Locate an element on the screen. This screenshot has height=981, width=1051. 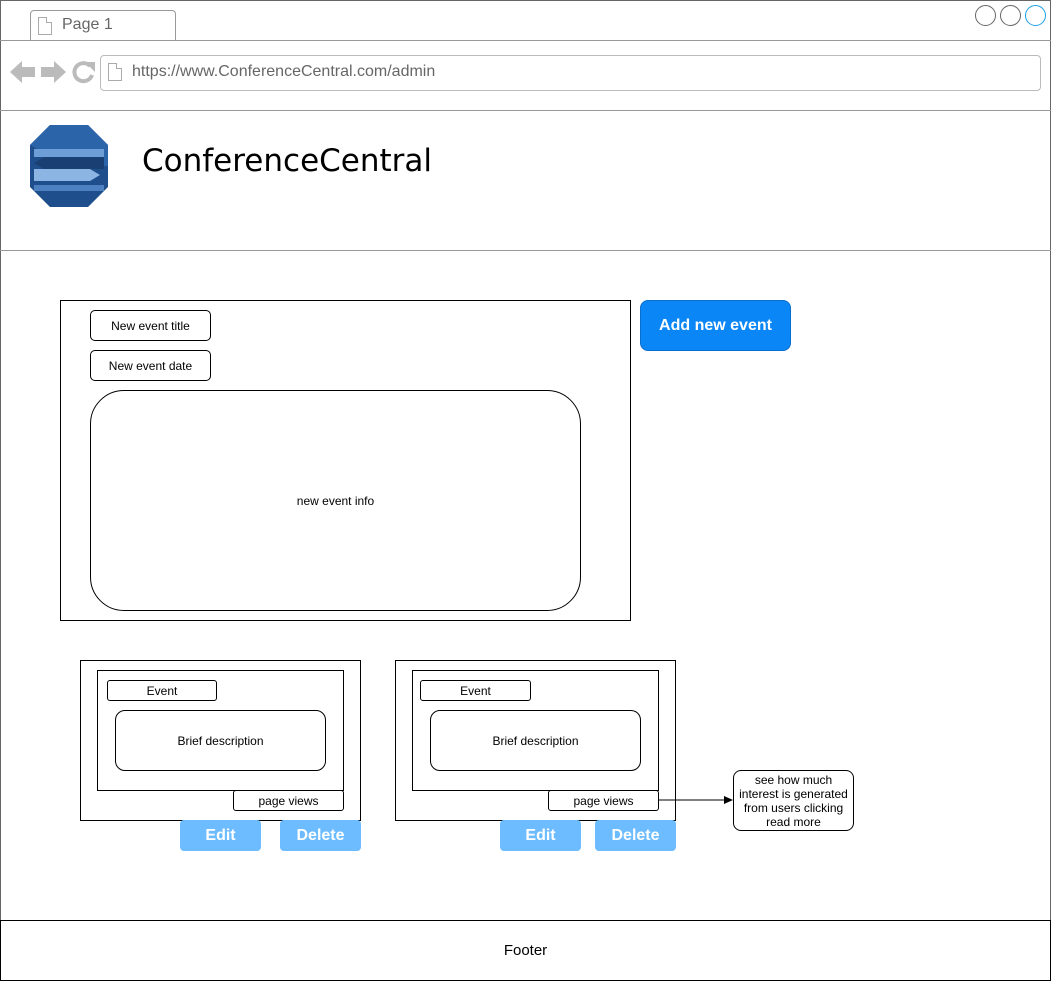
annotation-arrow is located at coordinates (695, 800).